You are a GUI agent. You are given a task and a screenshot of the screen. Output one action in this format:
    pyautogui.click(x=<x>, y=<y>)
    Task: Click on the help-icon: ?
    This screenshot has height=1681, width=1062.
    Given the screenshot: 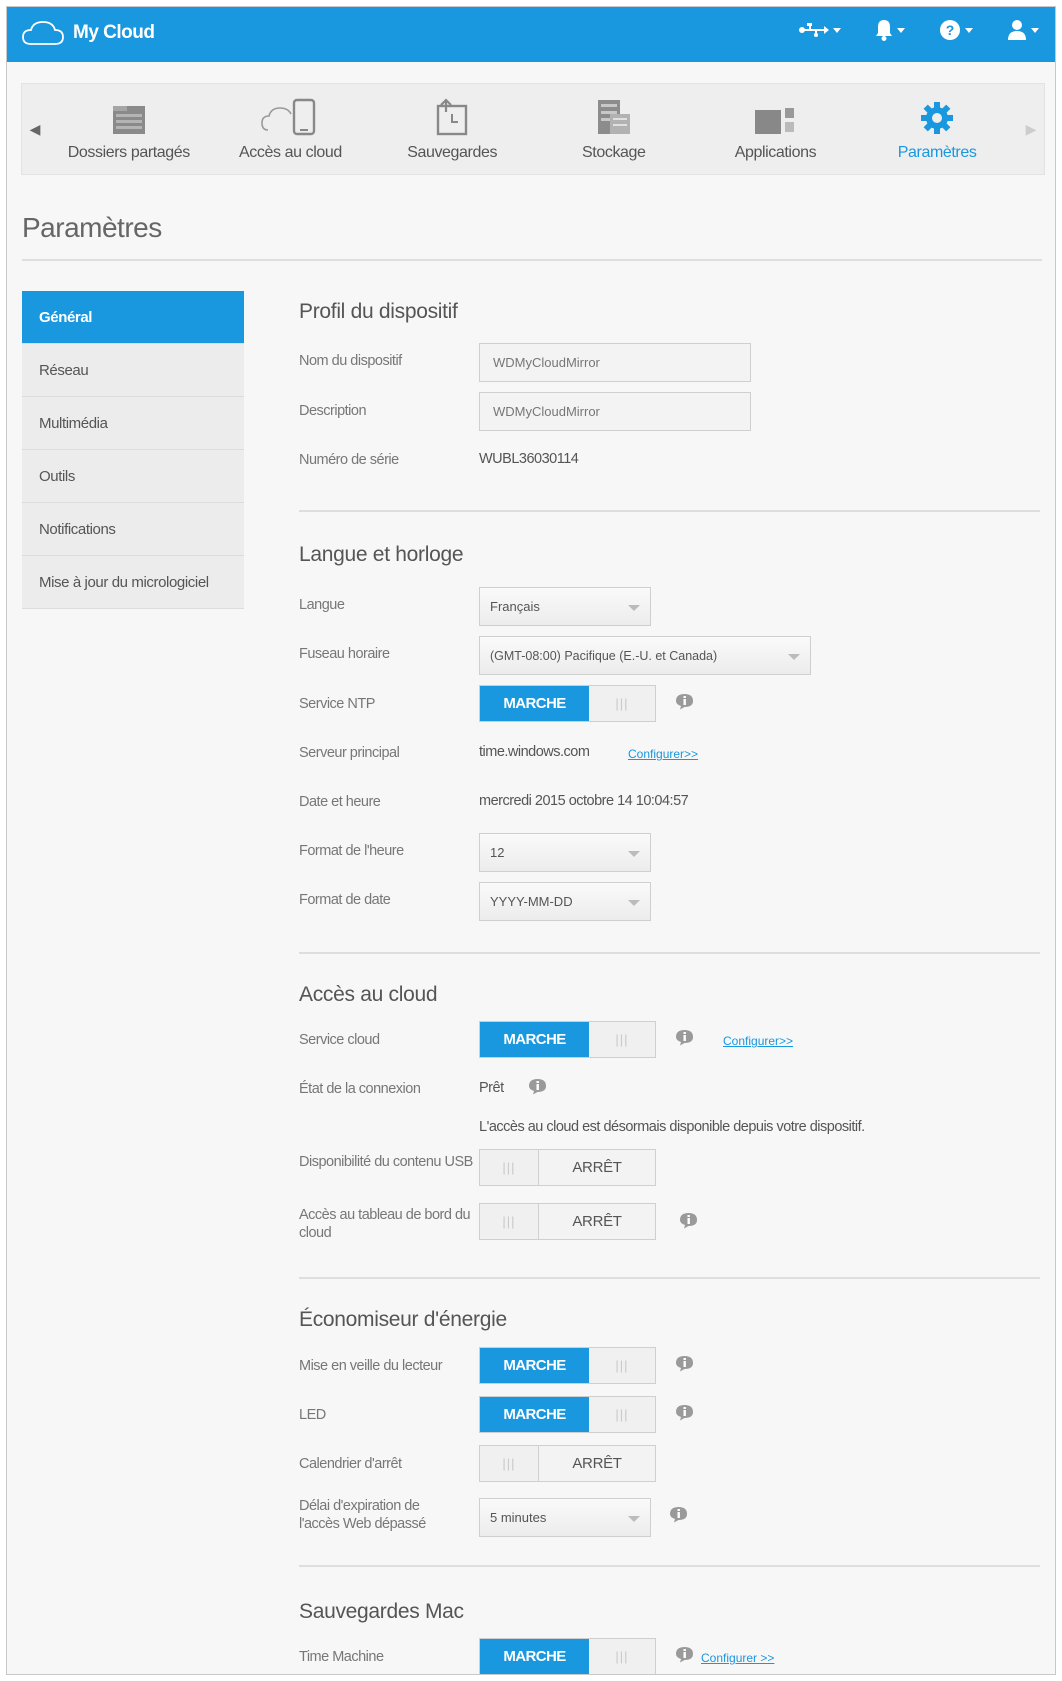 What is the action you would take?
    pyautogui.click(x=950, y=30)
    